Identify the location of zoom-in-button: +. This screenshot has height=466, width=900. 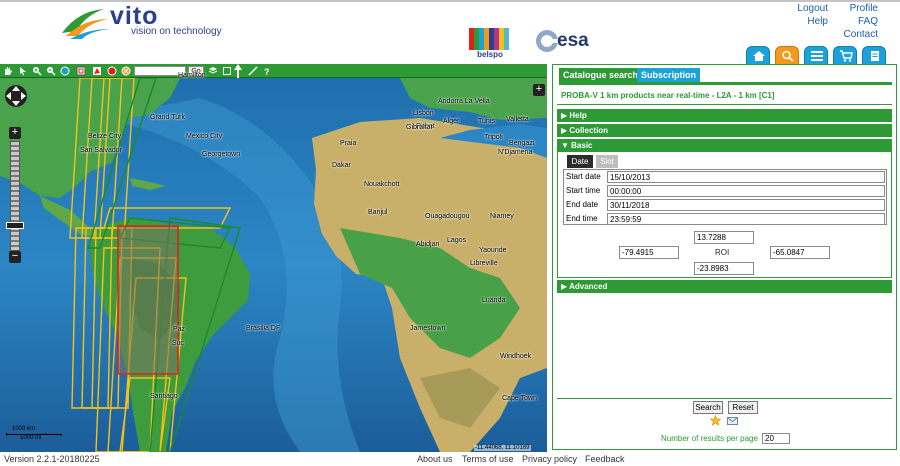
(15, 133).